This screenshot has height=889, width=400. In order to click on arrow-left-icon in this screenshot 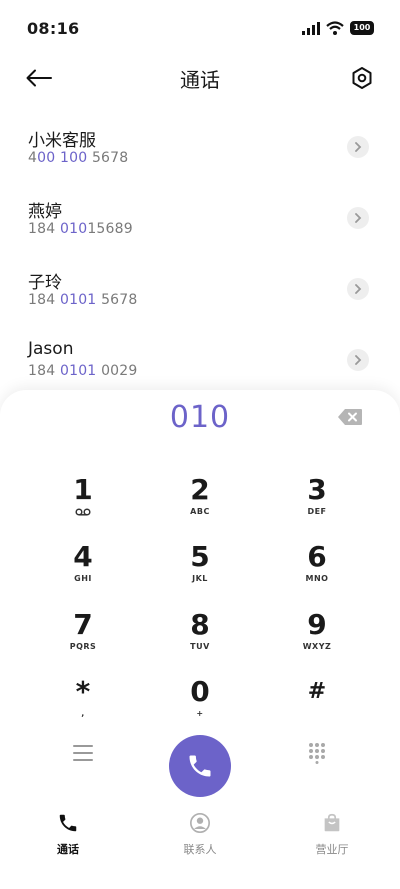, I will do `click(39, 78)`.